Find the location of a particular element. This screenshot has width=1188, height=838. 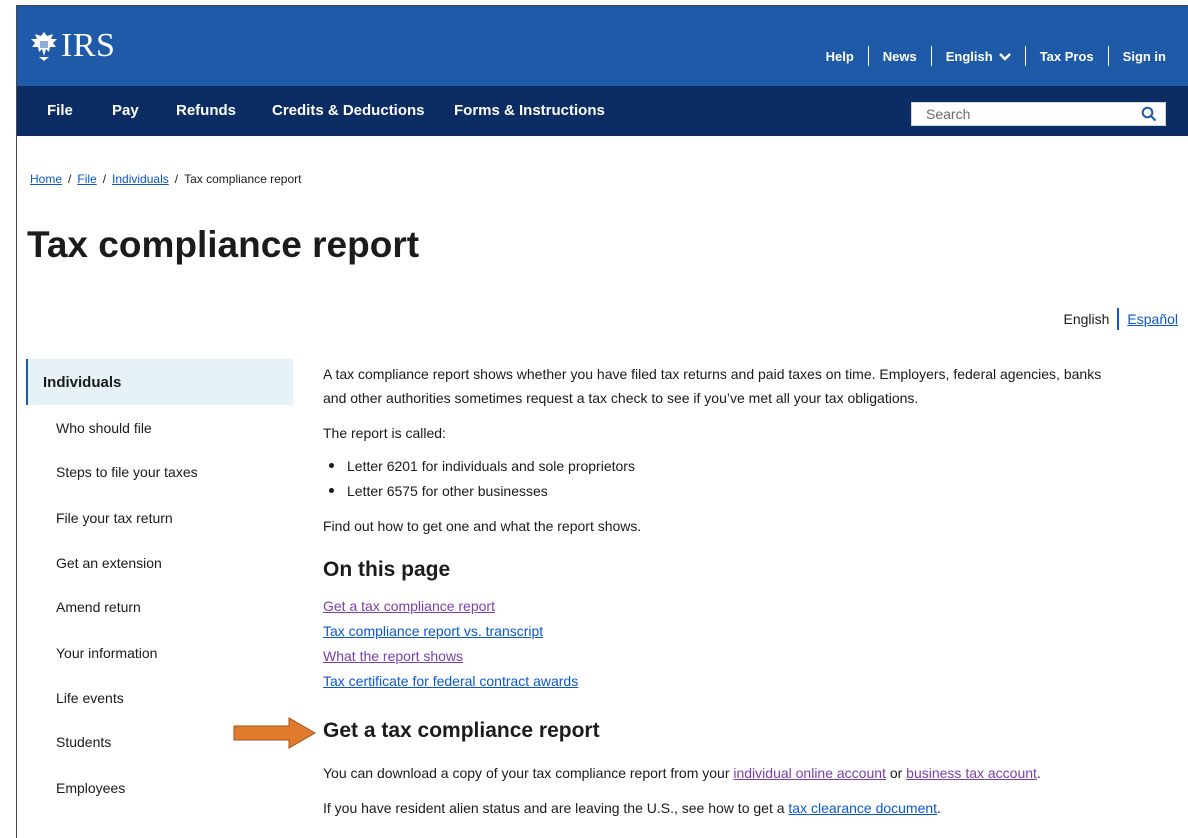

page-title: Tax compliance report is located at coordinates (223, 244).